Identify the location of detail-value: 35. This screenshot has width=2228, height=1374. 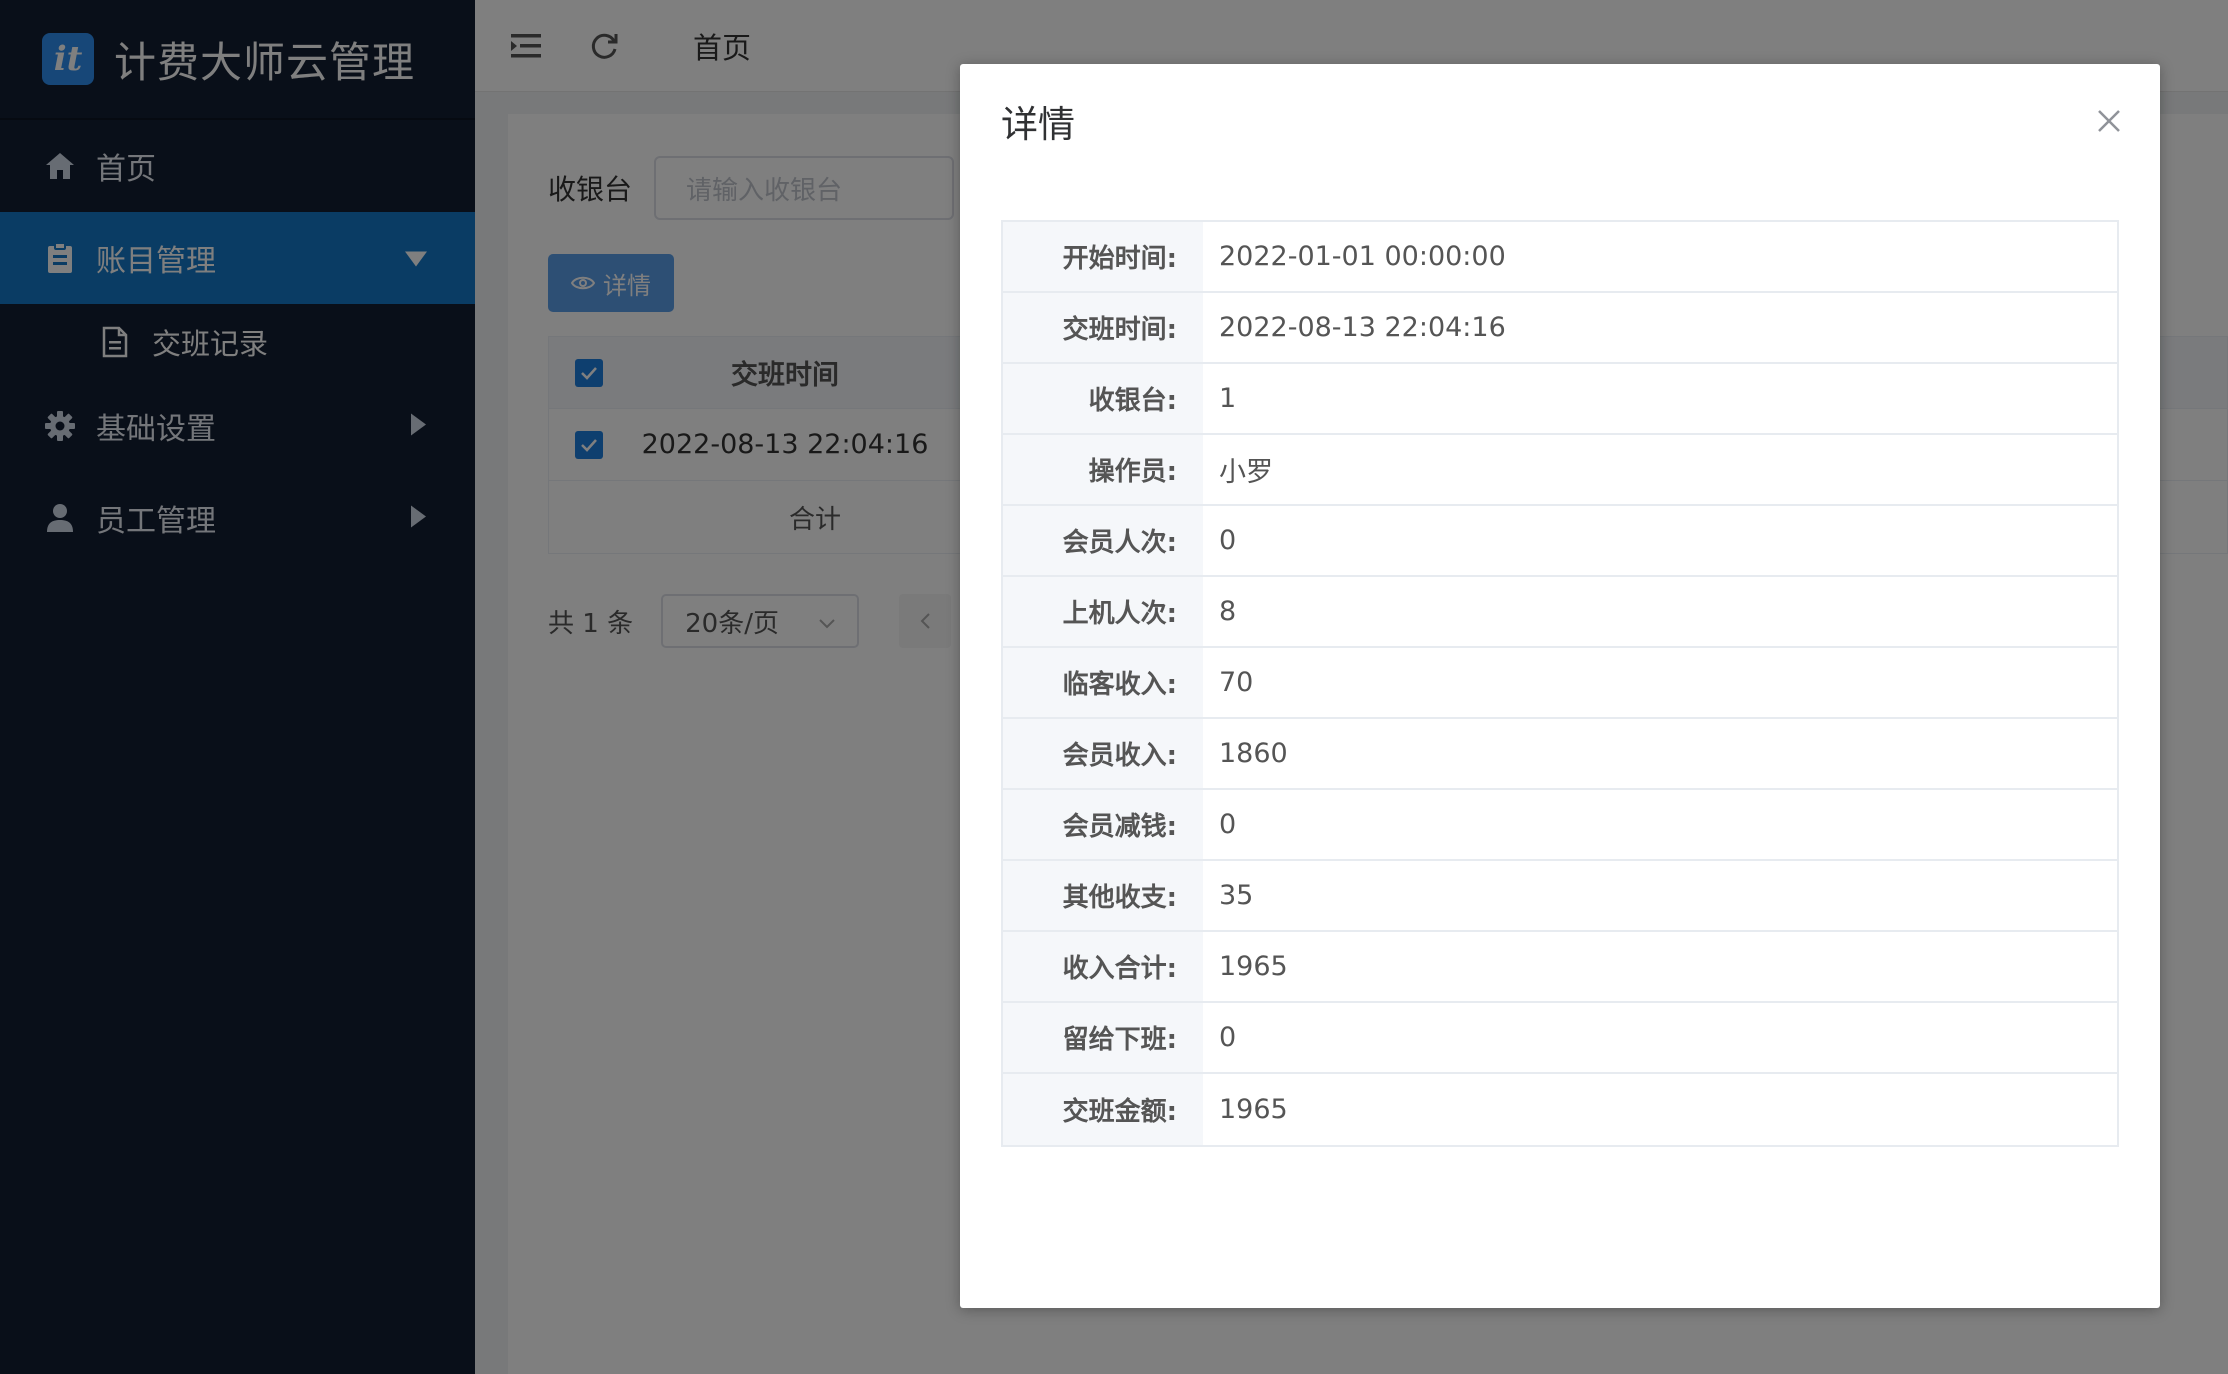
(1236, 895).